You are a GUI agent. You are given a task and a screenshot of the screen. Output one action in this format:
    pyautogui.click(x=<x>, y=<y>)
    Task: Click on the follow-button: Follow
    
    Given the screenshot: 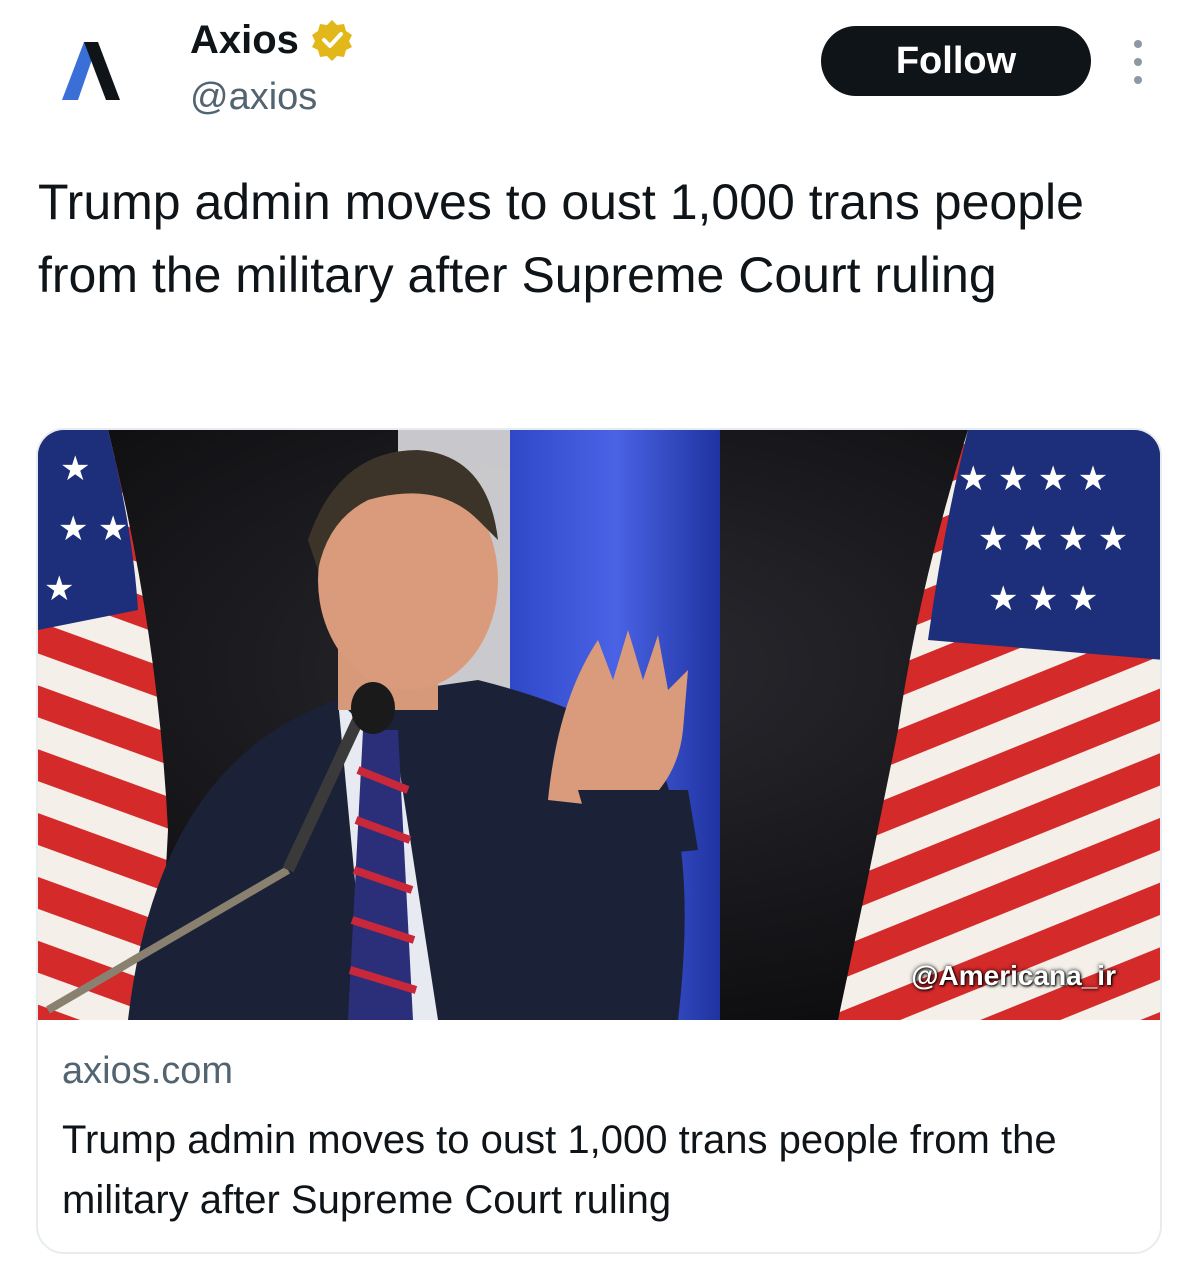 What is the action you would take?
    pyautogui.click(x=956, y=61)
    